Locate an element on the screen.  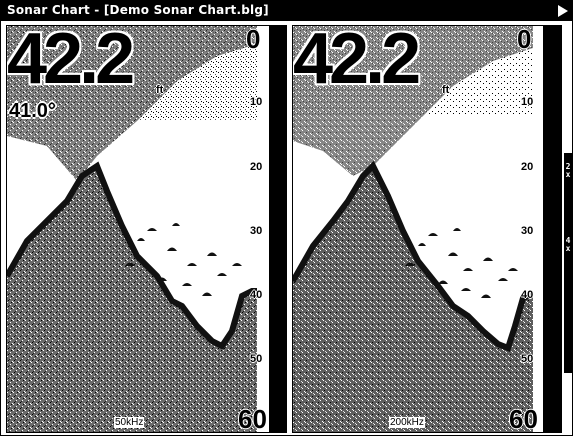
frequency-label: 200kHz is located at coordinates (407, 422).